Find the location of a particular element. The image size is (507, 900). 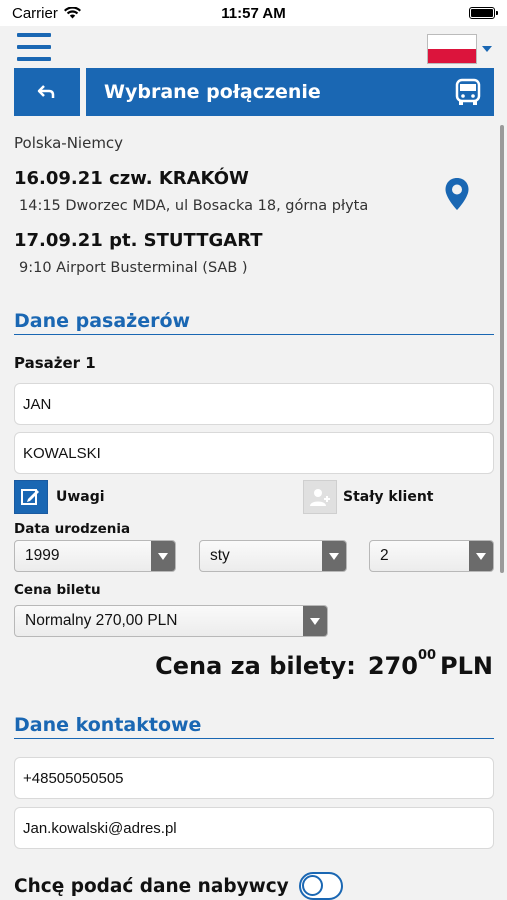

contact-section-title: Dane kontaktowe is located at coordinates (254, 726).